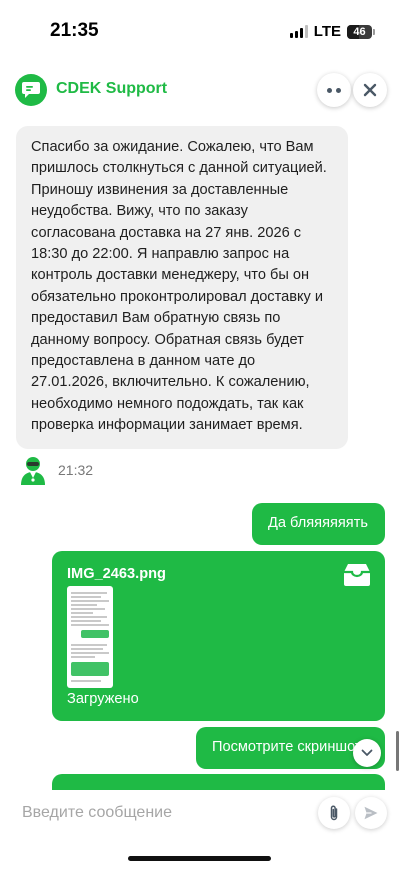  I want to click on paperclip-icon, so click(334, 813).